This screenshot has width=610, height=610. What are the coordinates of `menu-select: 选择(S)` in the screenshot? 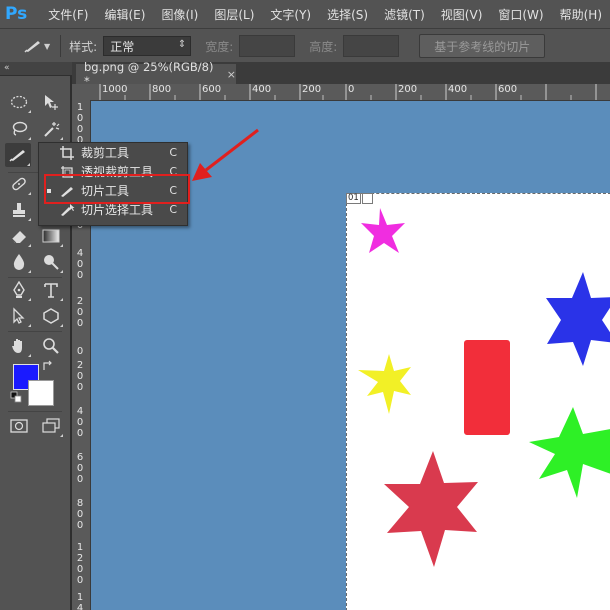 It's located at (347, 14).